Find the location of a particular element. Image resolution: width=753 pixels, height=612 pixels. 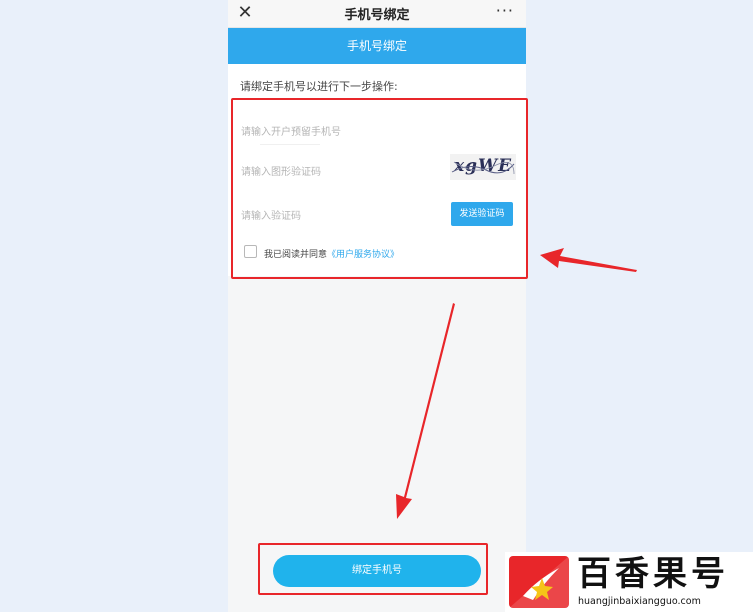

watermark: 百香果号 huangjinbaixiangguo.com is located at coordinates (629, 582).